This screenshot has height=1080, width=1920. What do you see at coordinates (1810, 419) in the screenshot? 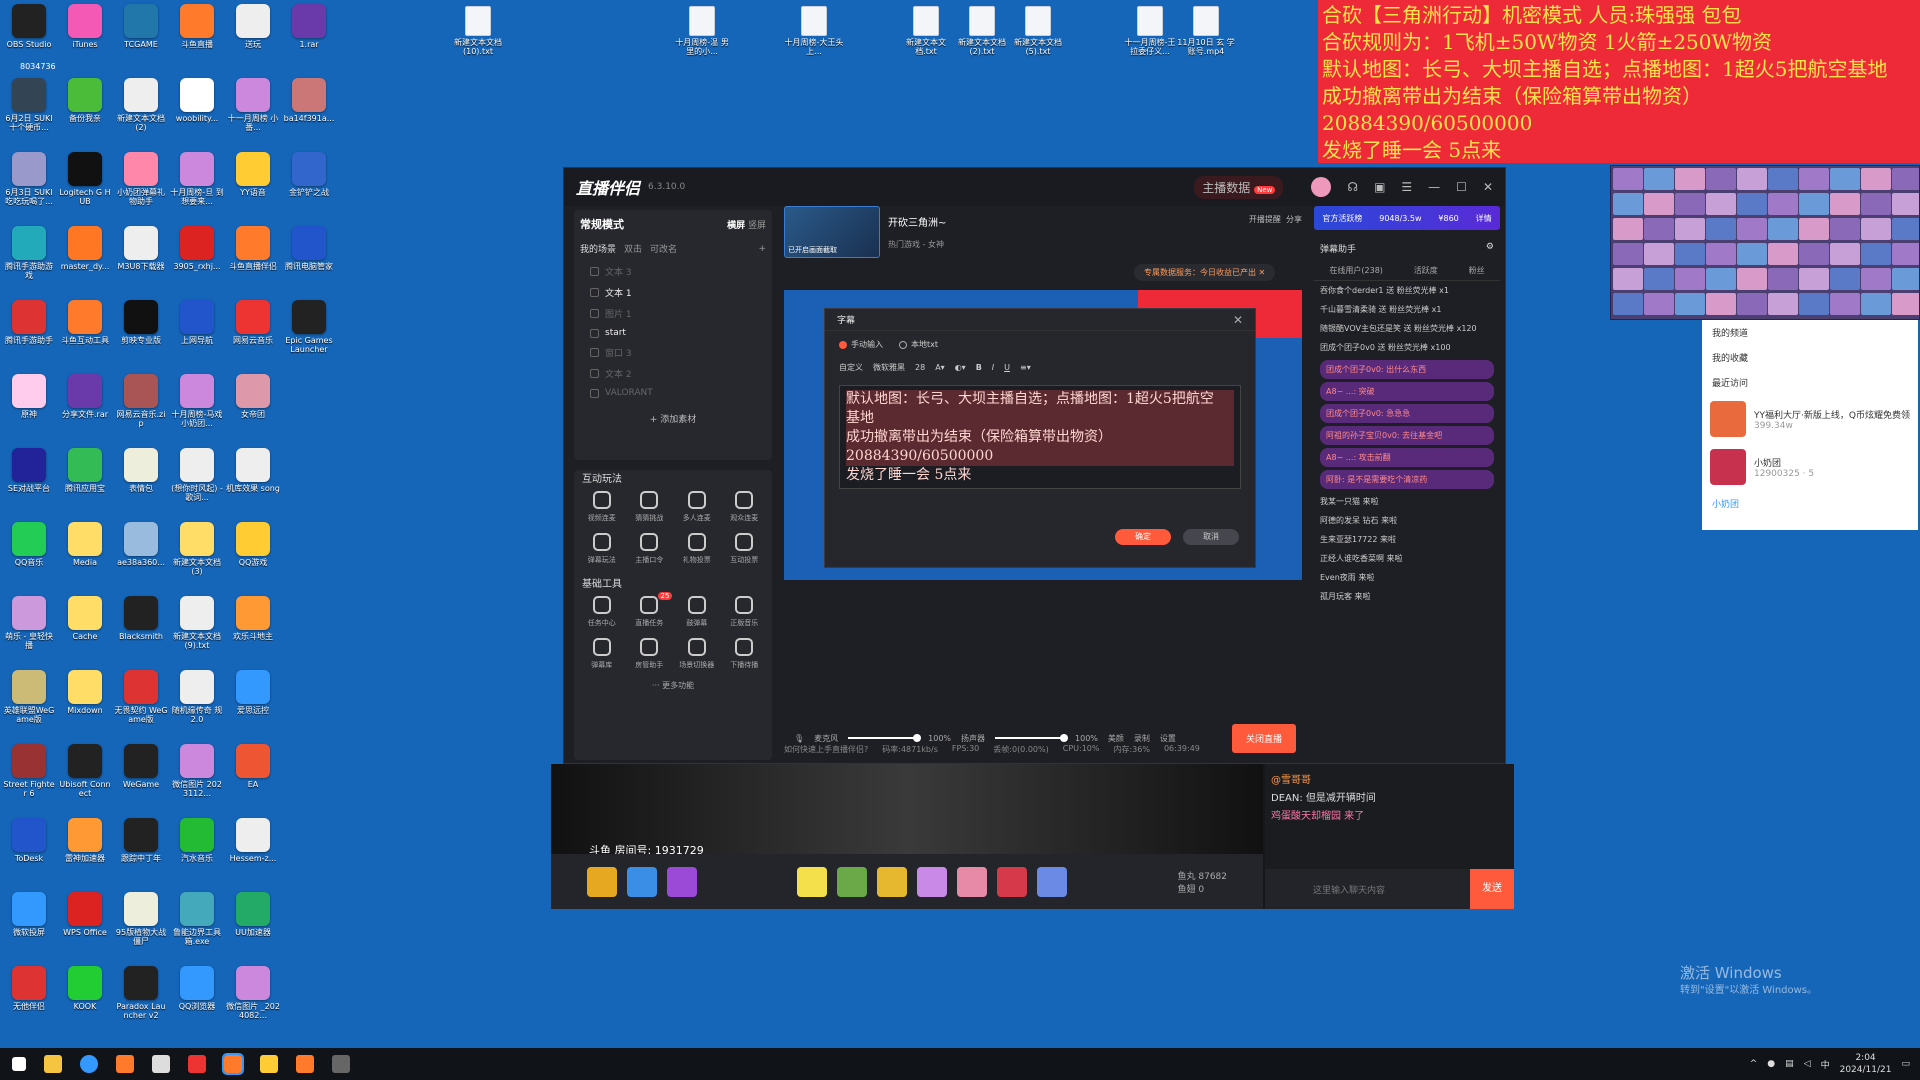
I see `live-item: YY福利大厅·新版上线，Q币炫耀免费领 399.34w` at bounding box center [1810, 419].